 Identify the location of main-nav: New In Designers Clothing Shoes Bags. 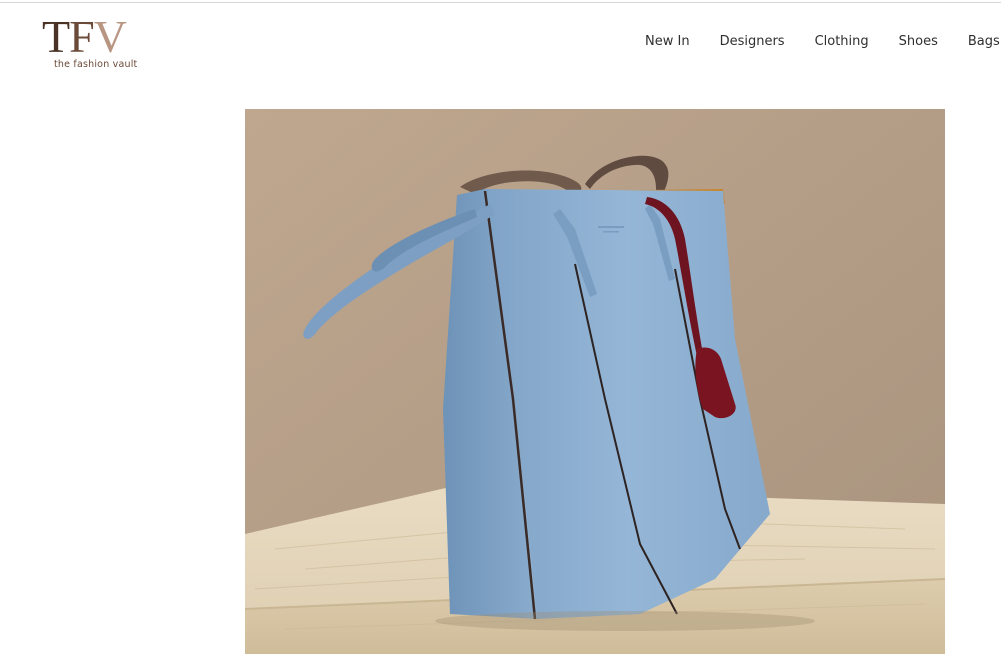
(822, 42).